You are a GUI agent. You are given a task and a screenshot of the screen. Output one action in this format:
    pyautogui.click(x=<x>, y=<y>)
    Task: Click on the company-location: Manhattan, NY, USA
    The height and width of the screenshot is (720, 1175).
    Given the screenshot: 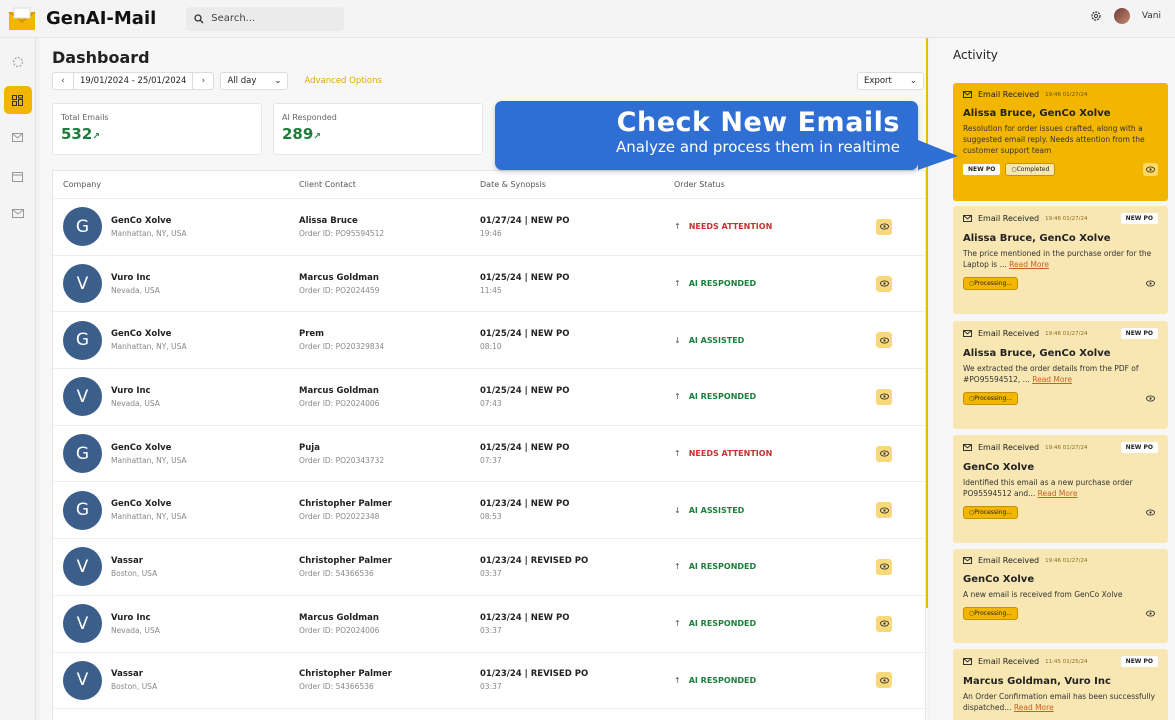 What is the action you would take?
    pyautogui.click(x=149, y=347)
    